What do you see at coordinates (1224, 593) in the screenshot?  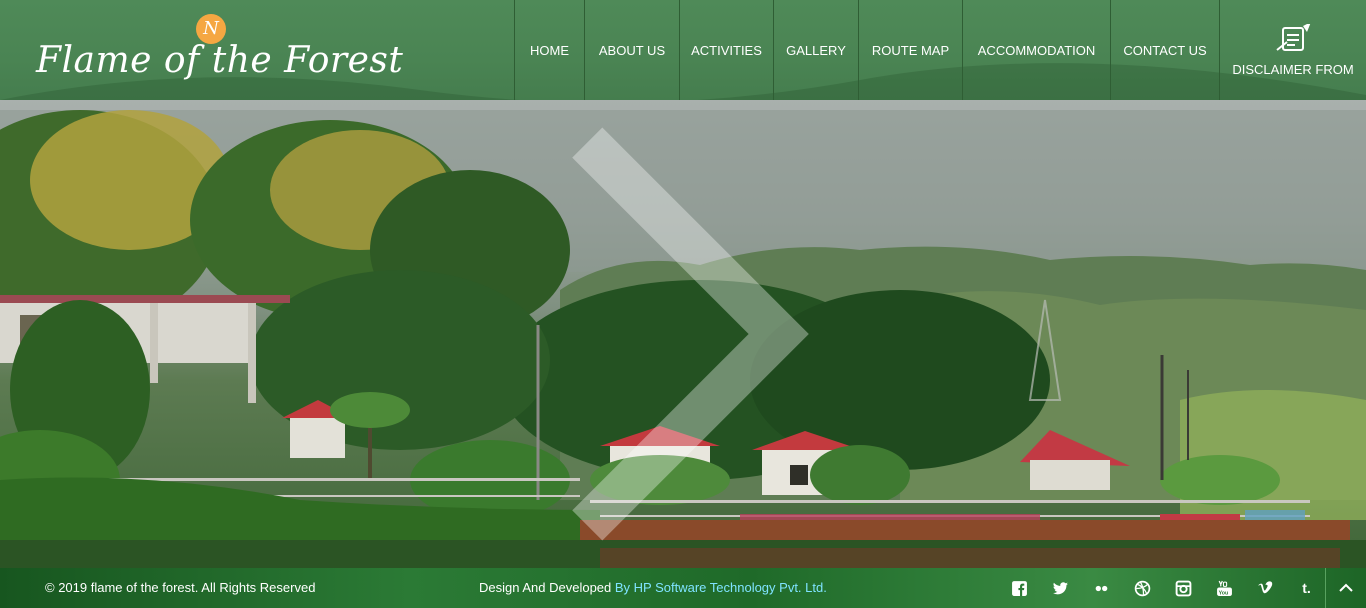 I see `svg-text: You` at bounding box center [1224, 593].